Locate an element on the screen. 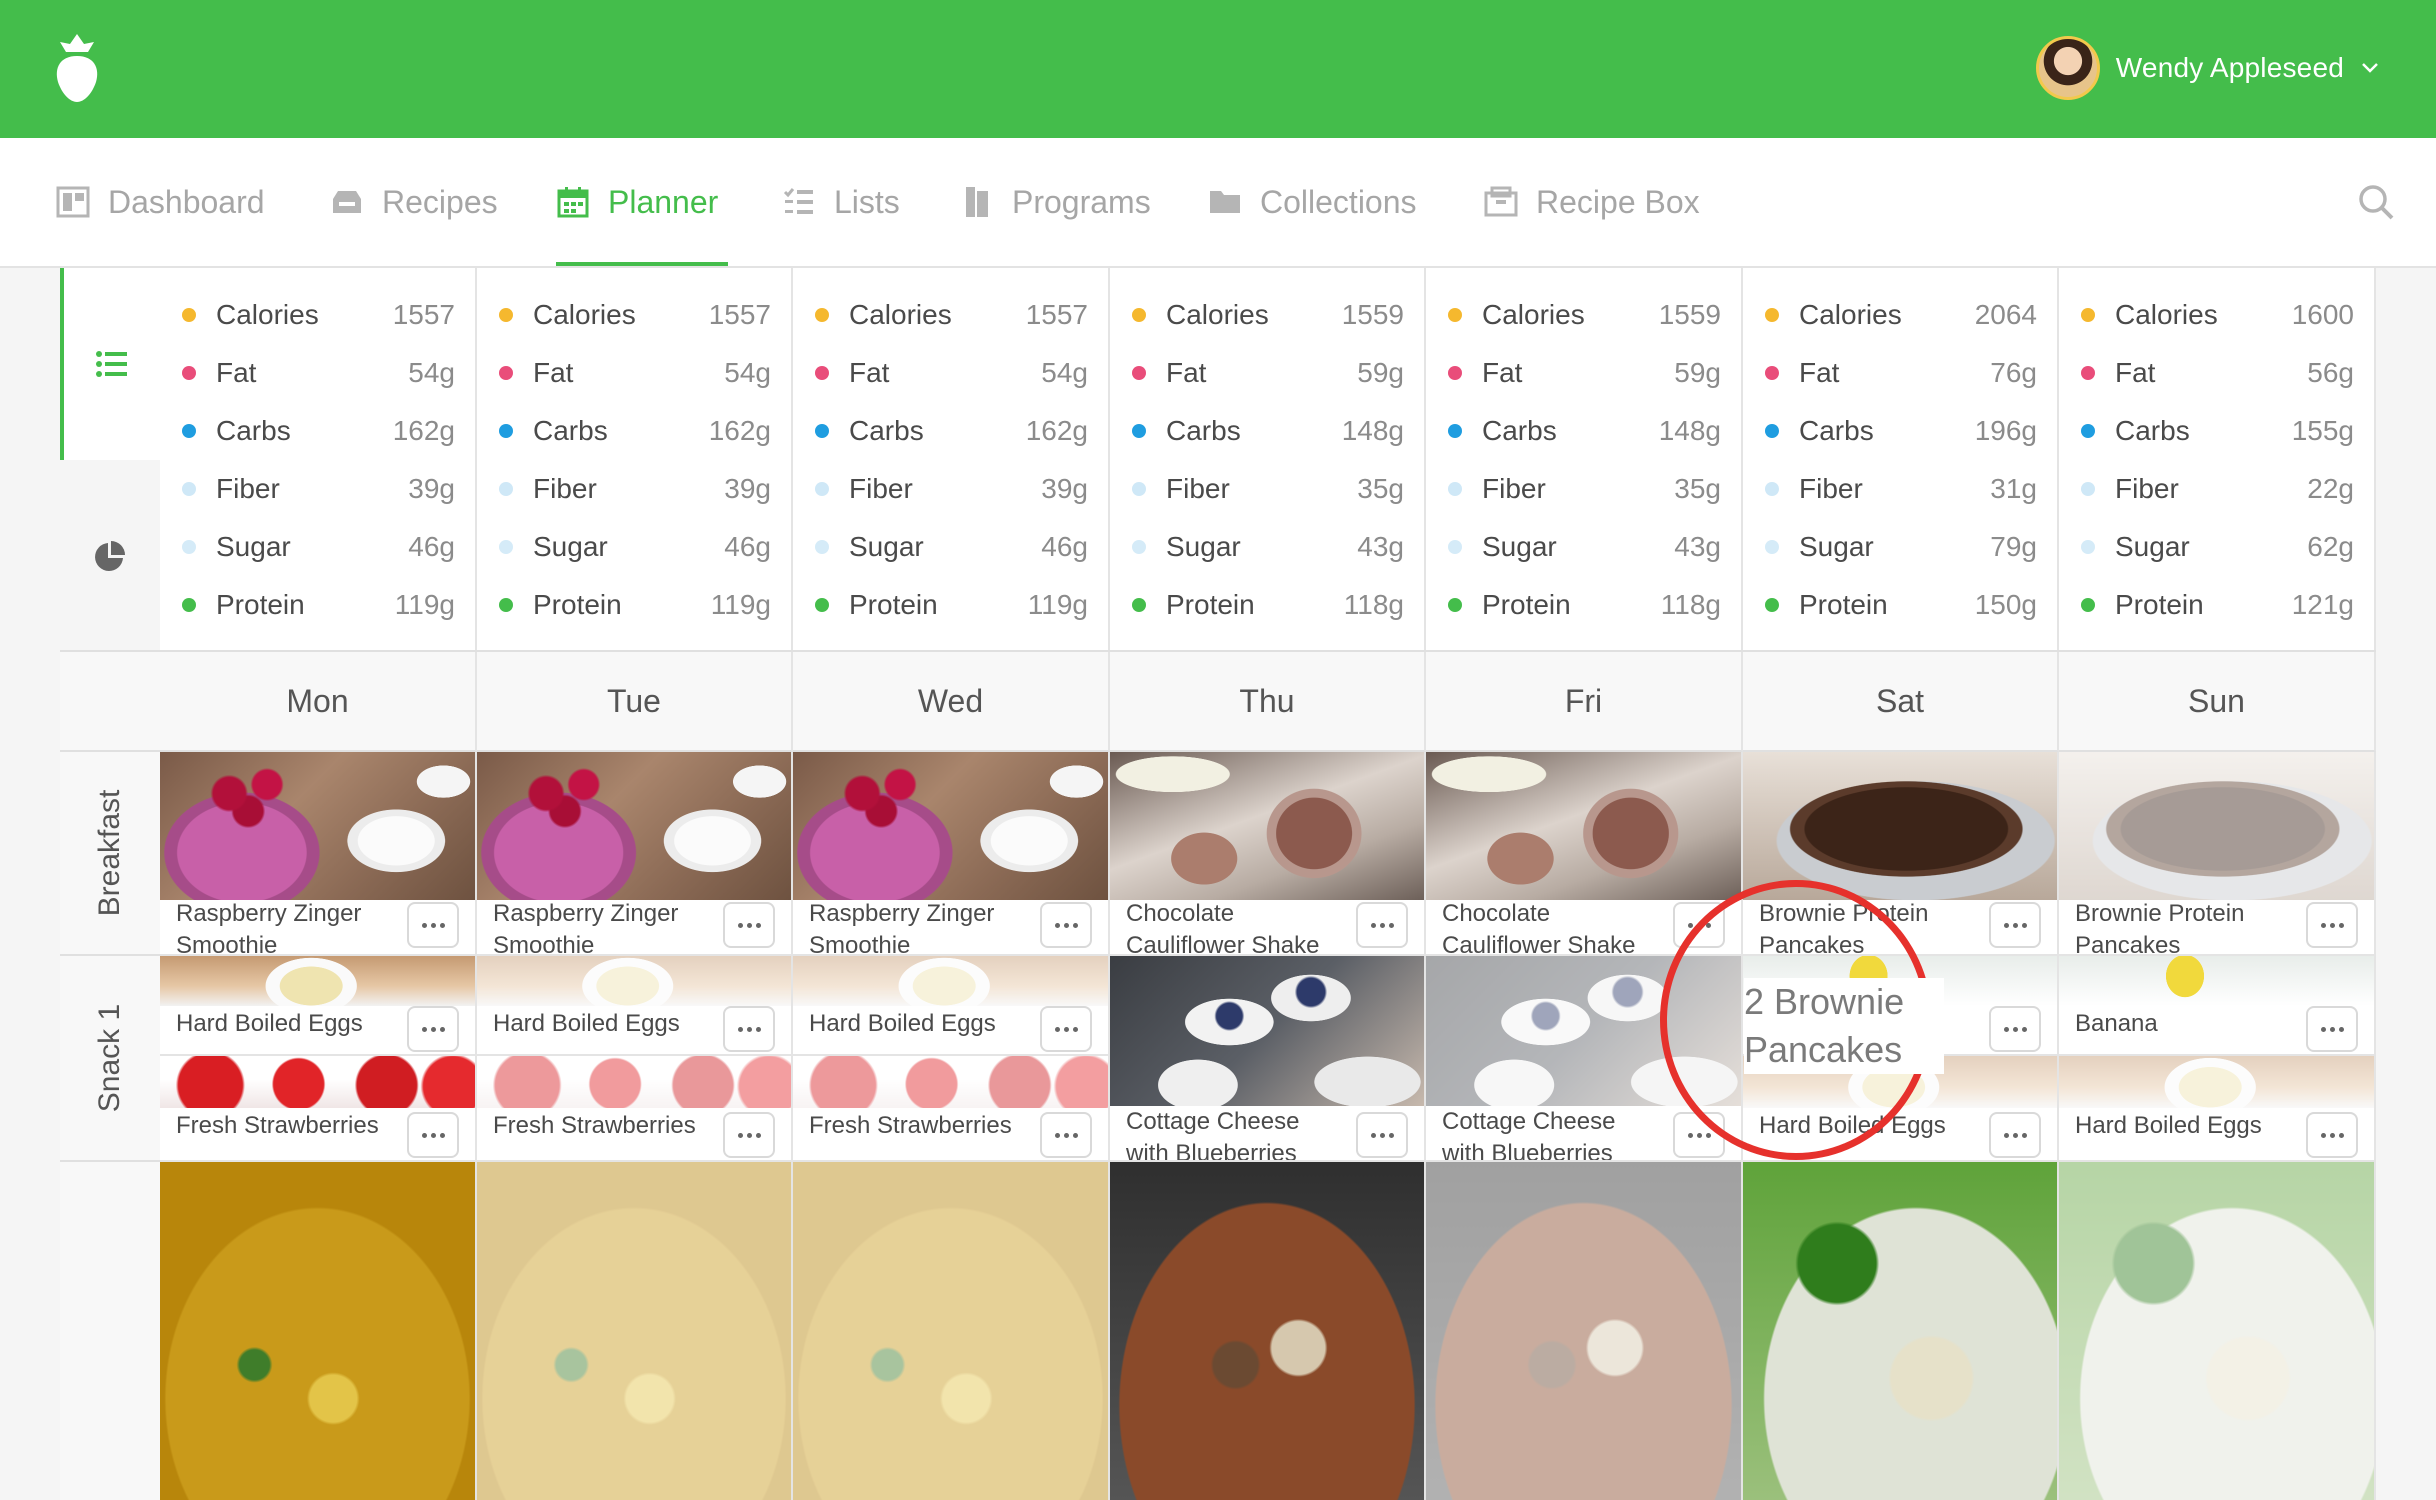 This screenshot has width=2436, height=1500. recipe-title: Brownie Protein Pancakes is located at coordinates (2179, 926).